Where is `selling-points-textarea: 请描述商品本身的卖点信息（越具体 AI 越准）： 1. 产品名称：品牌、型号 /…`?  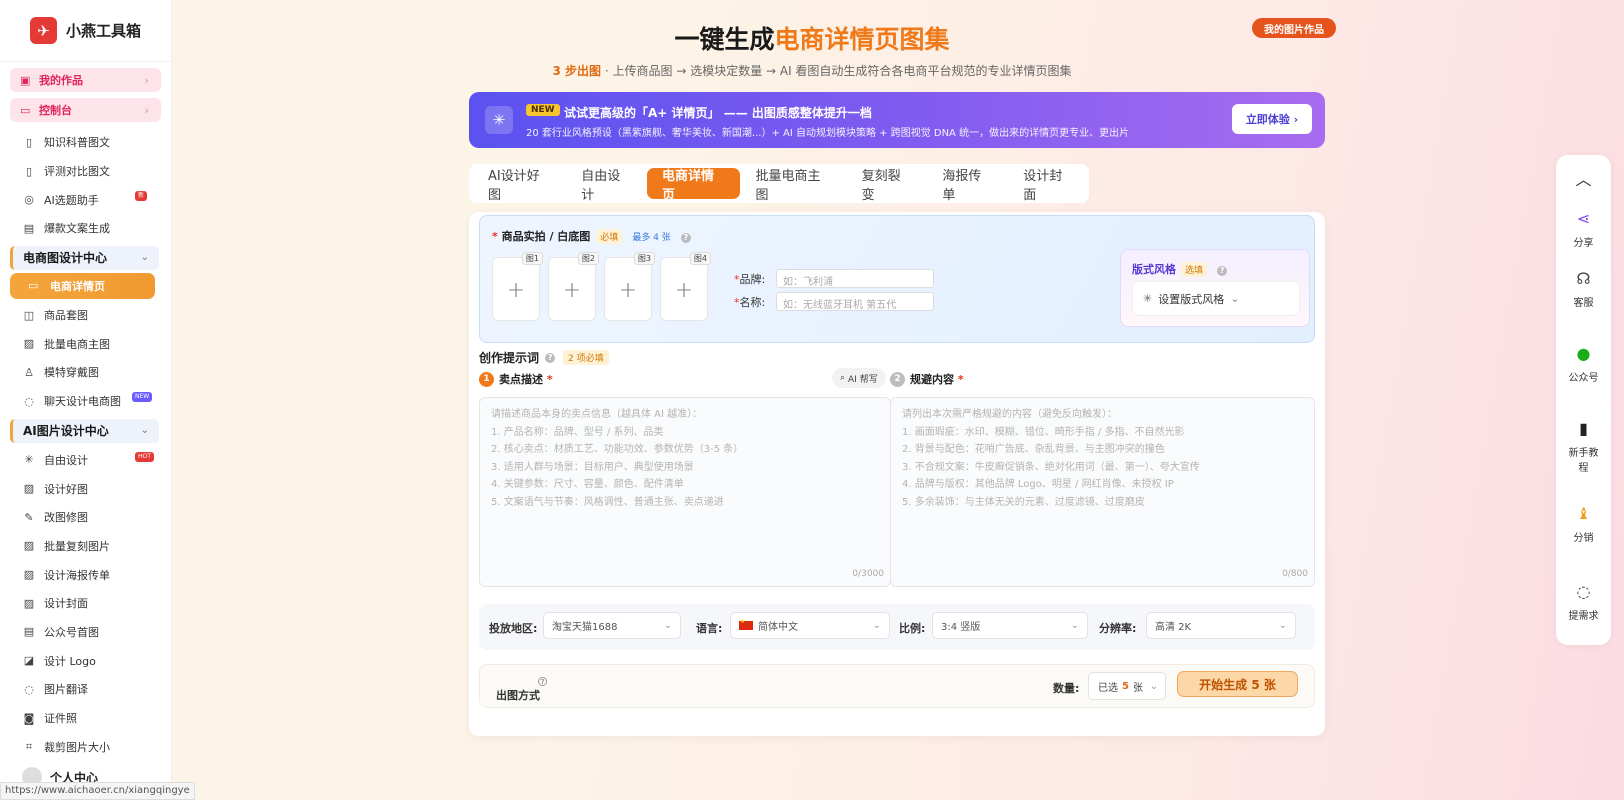
selling-points-textarea: 请描述商品本身的卖点信息（越具体 AI 越准）： 1. 产品名称：品牌、型号 /… is located at coordinates (685, 492).